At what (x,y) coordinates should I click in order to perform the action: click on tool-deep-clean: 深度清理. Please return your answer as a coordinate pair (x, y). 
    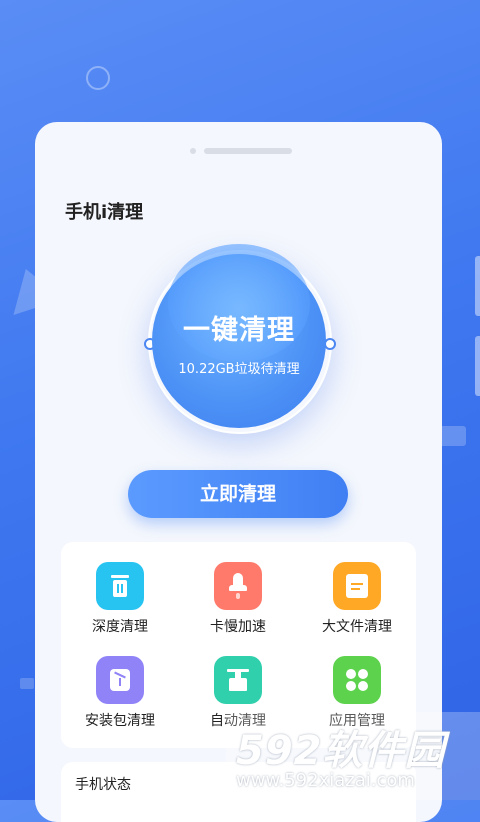
    Looking at the image, I should click on (120, 607).